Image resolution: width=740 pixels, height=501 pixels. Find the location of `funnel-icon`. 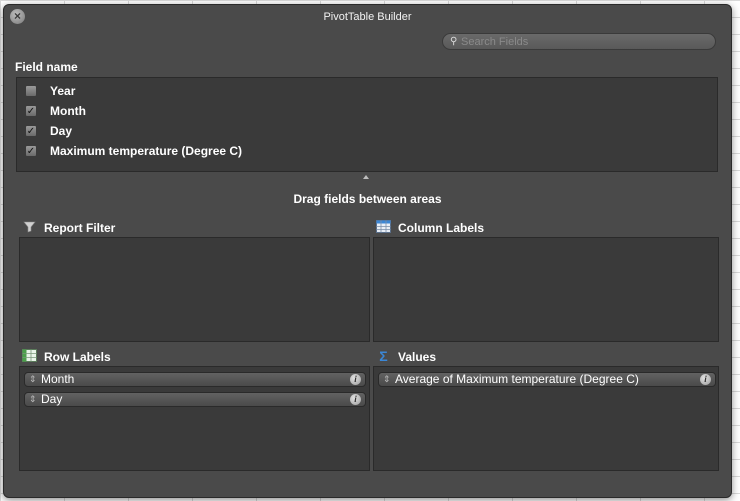

funnel-icon is located at coordinates (29, 227).